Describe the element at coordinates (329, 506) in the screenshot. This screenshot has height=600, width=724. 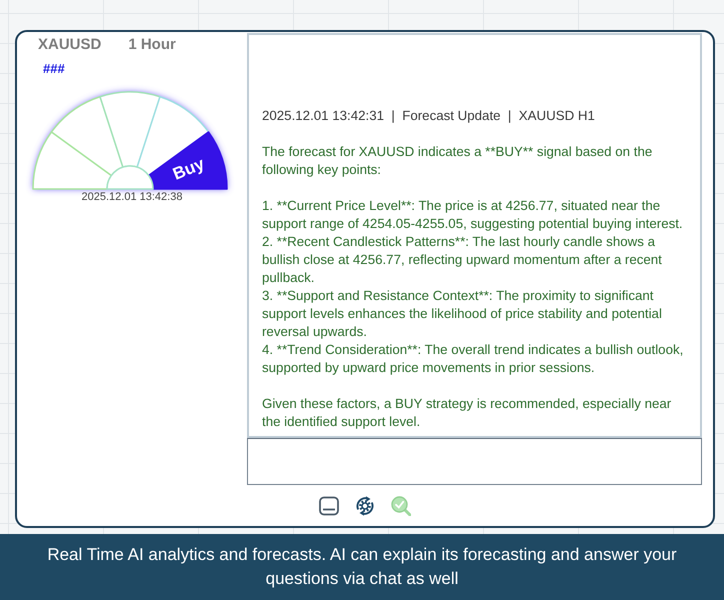
I see `panel-icon` at that location.